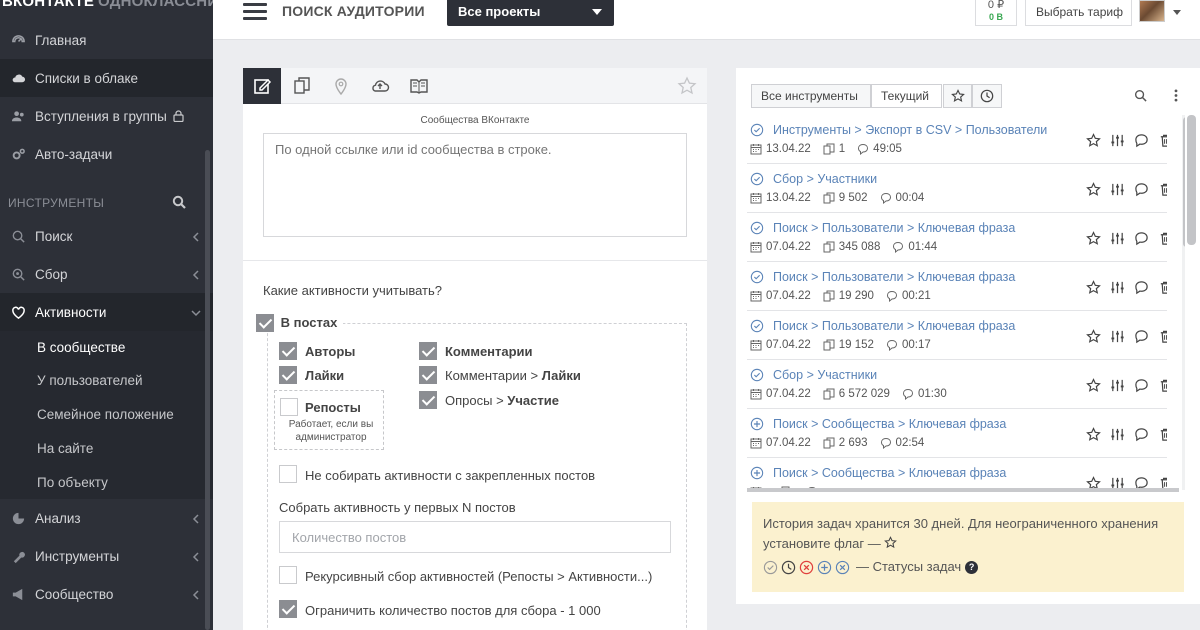 The image size is (1200, 630). What do you see at coordinates (48, 5) in the screenshot?
I see `brand-vk: ВКОНТАКТЕ` at bounding box center [48, 5].